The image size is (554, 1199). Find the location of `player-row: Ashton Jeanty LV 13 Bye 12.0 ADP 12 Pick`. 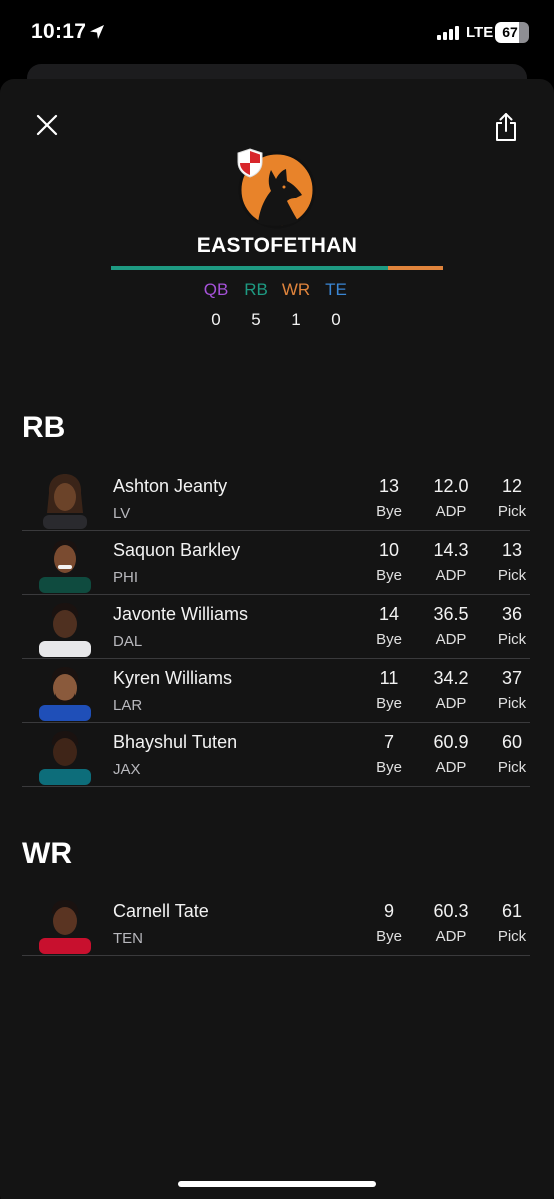

player-row: Ashton Jeanty LV 13 Bye 12.0 ADP 12 Pick is located at coordinates (276, 499).